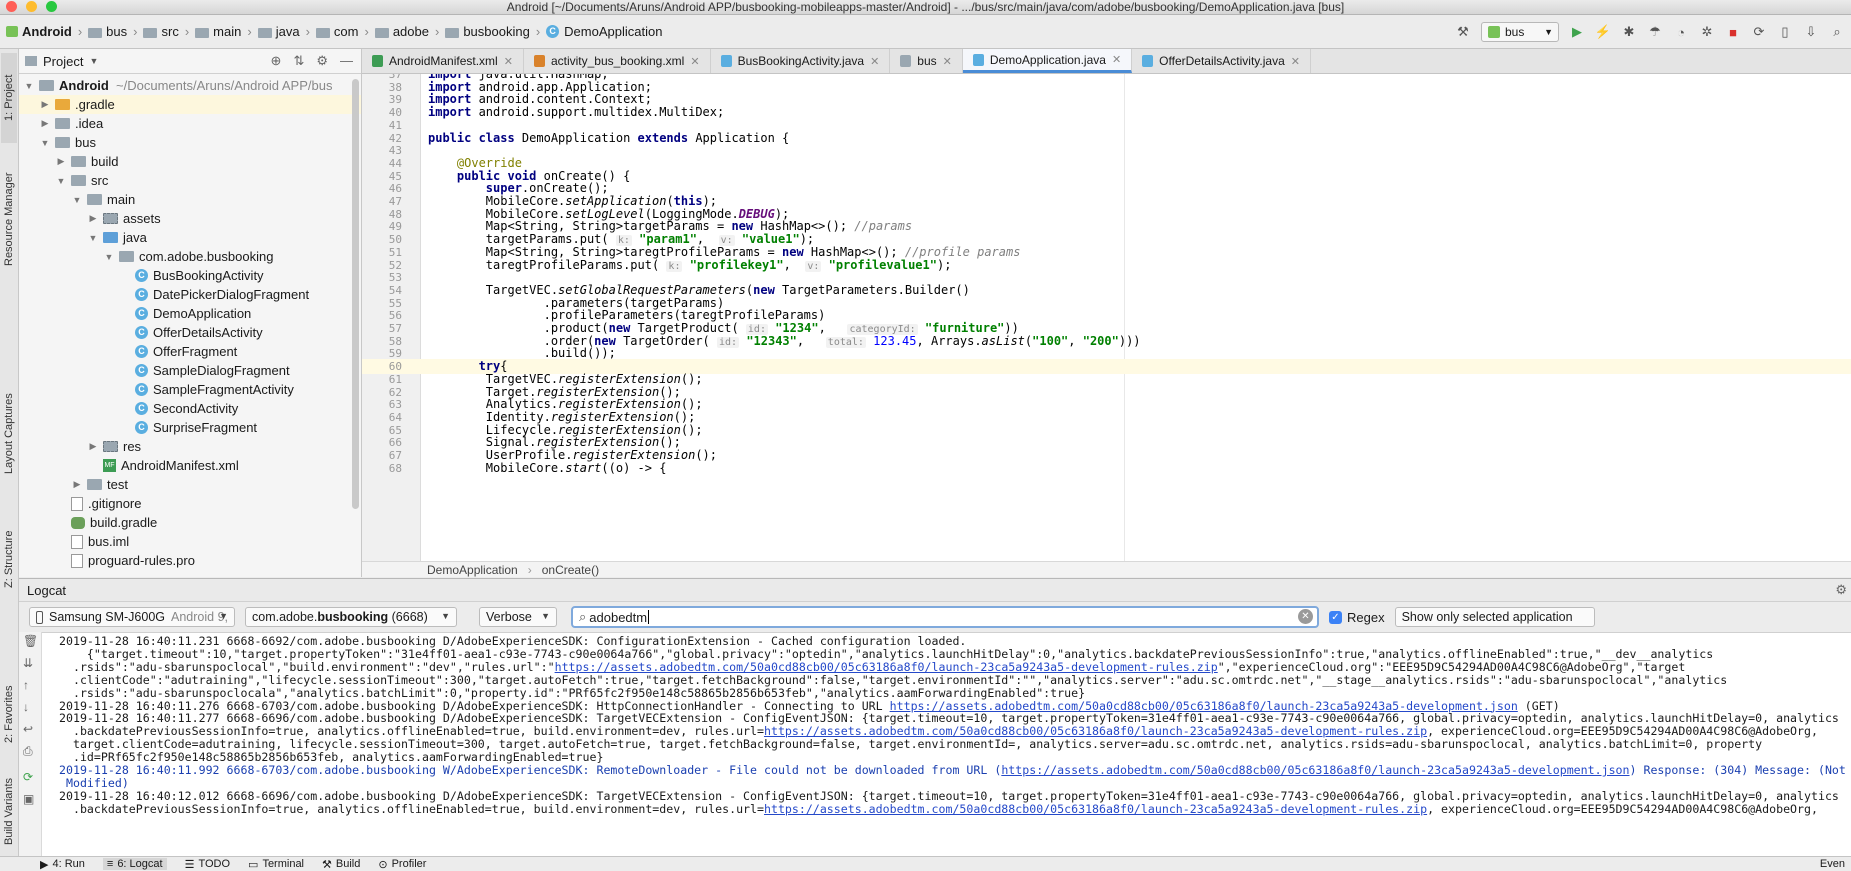  What do you see at coordinates (298, 61) in the screenshot?
I see `collapse-all-icon: ⇅` at bounding box center [298, 61].